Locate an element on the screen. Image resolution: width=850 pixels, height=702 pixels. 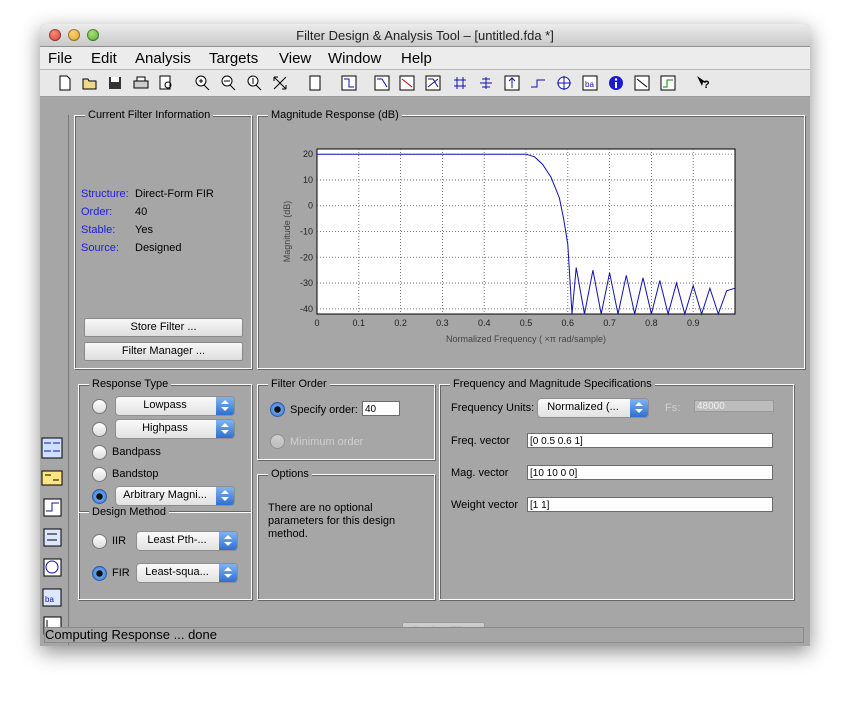
y-tick-label: -30 is located at coordinates (306, 283).